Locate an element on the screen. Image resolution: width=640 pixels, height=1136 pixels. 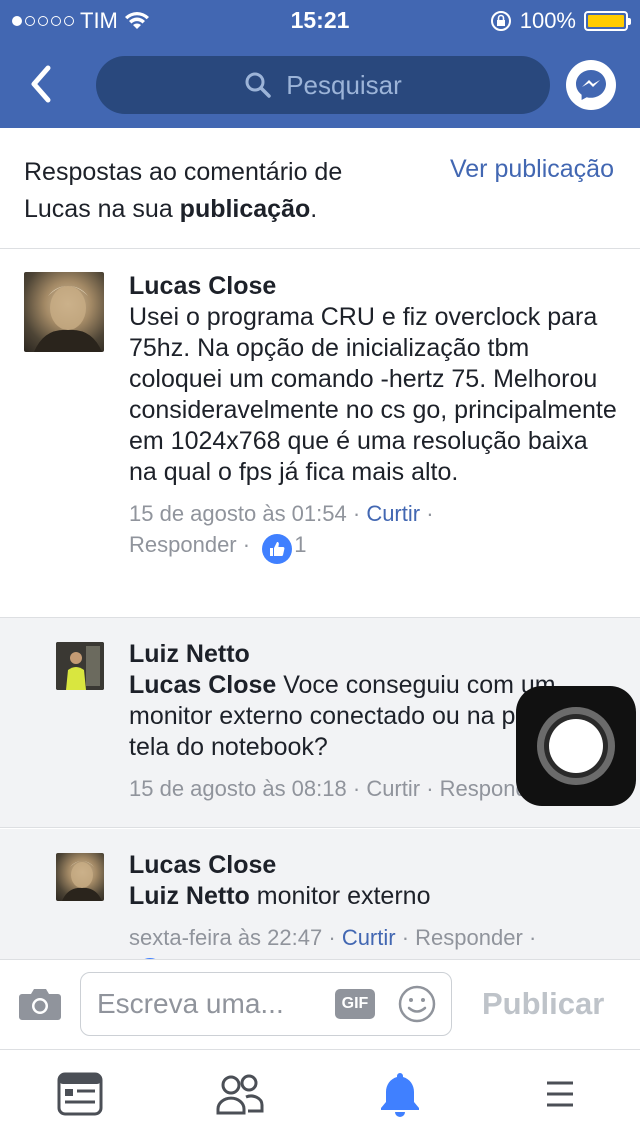
search-input: Pesquisar is located at coordinates (323, 85).